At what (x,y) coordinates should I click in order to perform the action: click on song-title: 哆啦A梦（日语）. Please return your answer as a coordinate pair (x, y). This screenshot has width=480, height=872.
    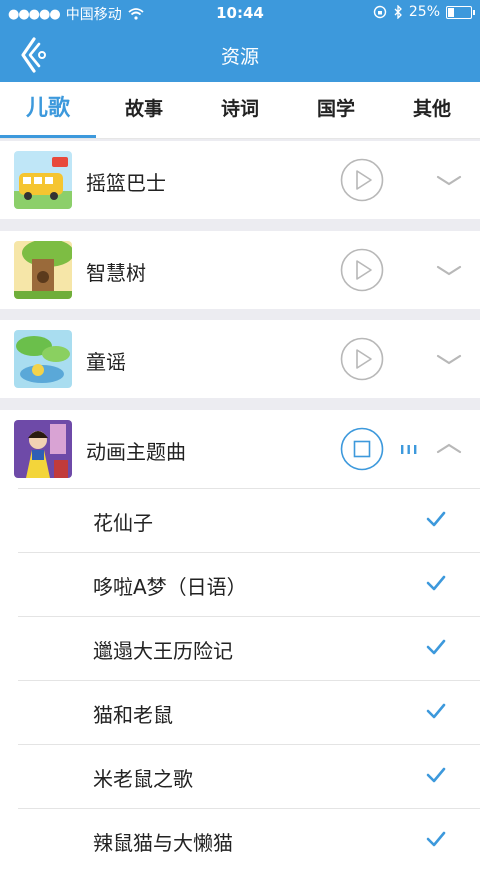
    Looking at the image, I should click on (170, 587).